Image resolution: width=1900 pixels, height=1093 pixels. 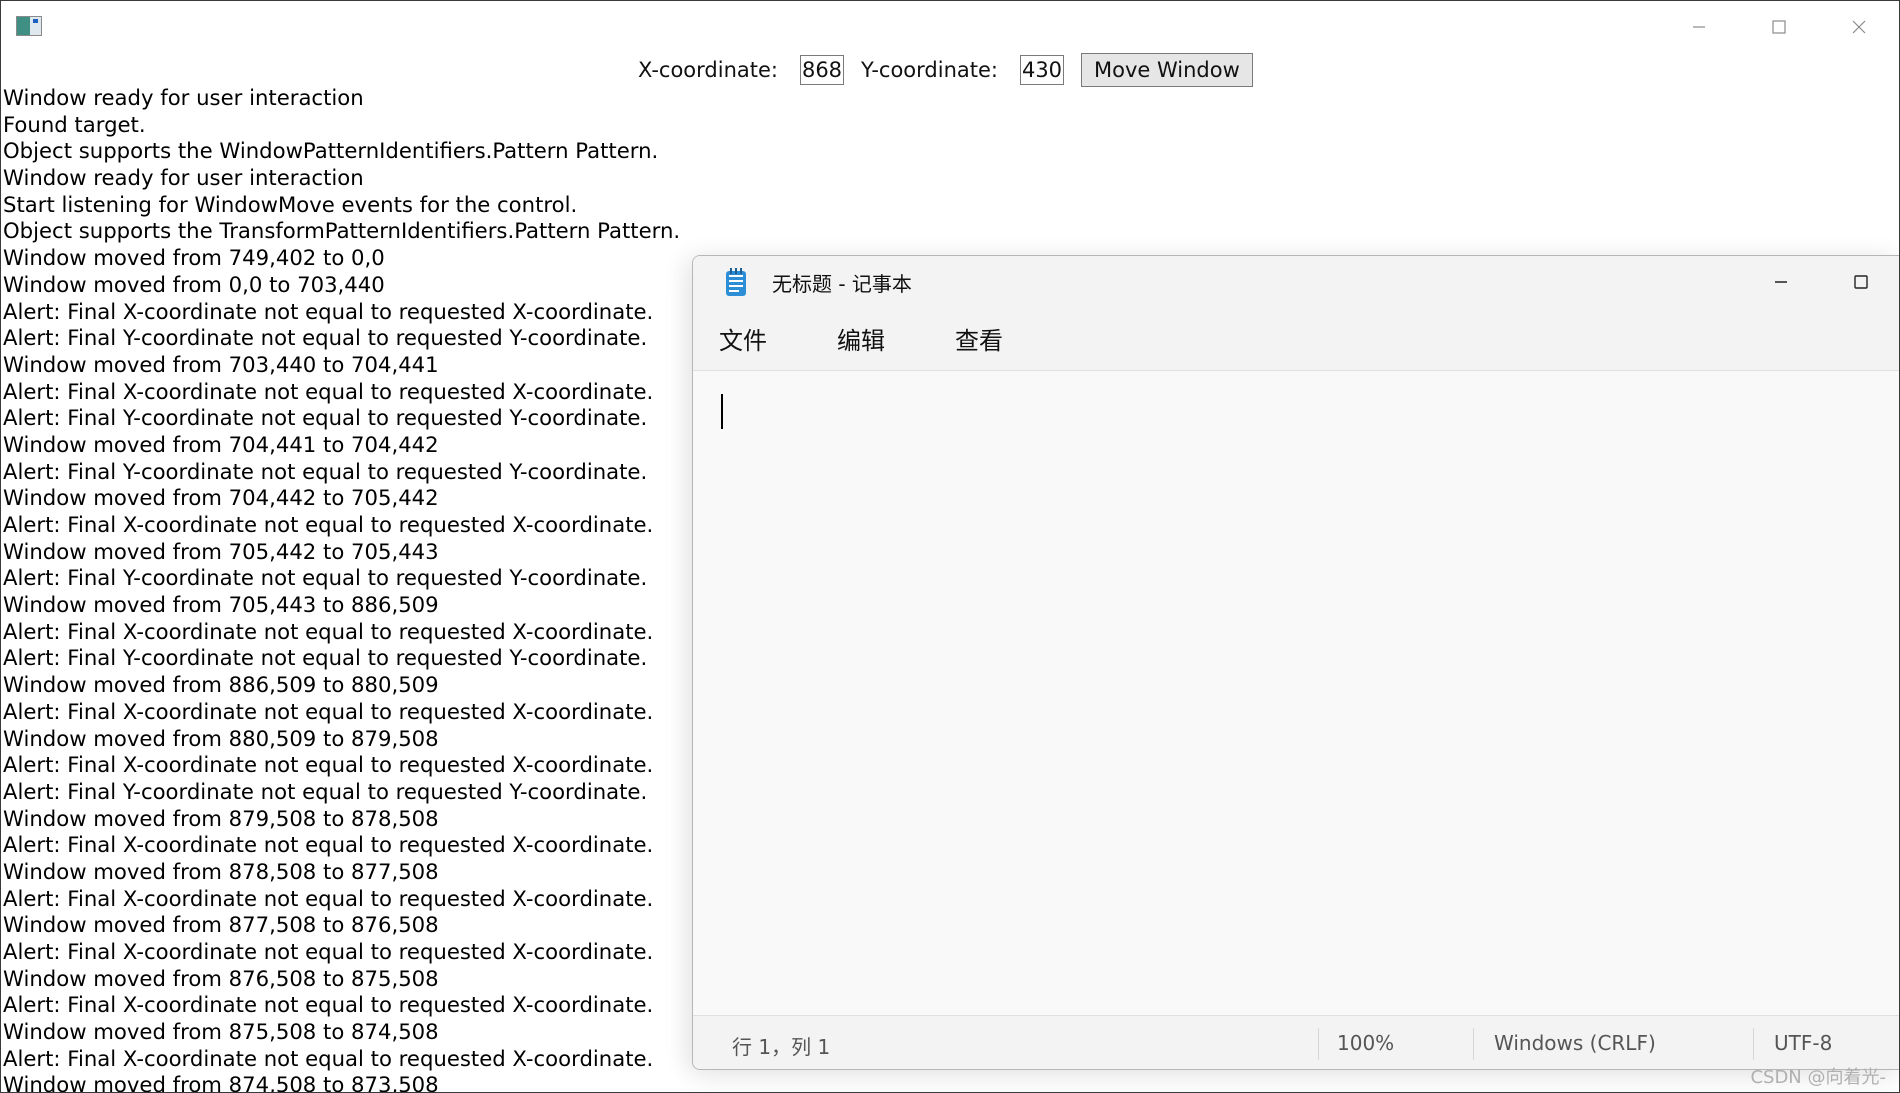 I want to click on notepad-minimize-button, so click(x=1781, y=282).